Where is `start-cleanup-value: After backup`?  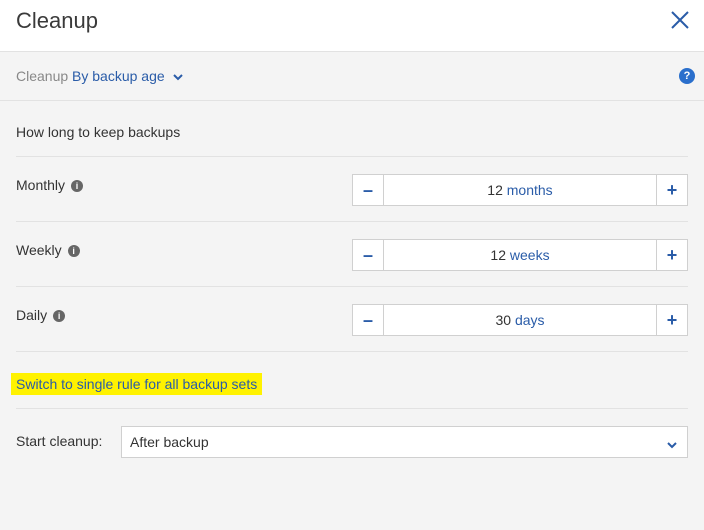
start-cleanup-value: After backup is located at coordinates (169, 442).